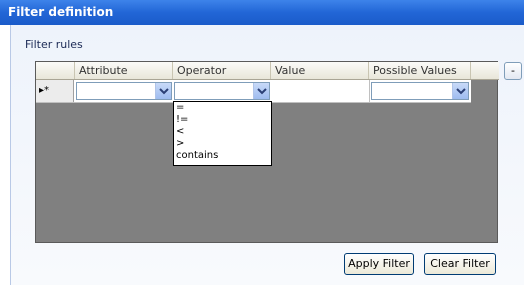 Image resolution: width=524 pixels, height=285 pixels. Describe the element at coordinates (420, 70) in the screenshot. I see `column-header-possible-values: Possible Values` at that location.